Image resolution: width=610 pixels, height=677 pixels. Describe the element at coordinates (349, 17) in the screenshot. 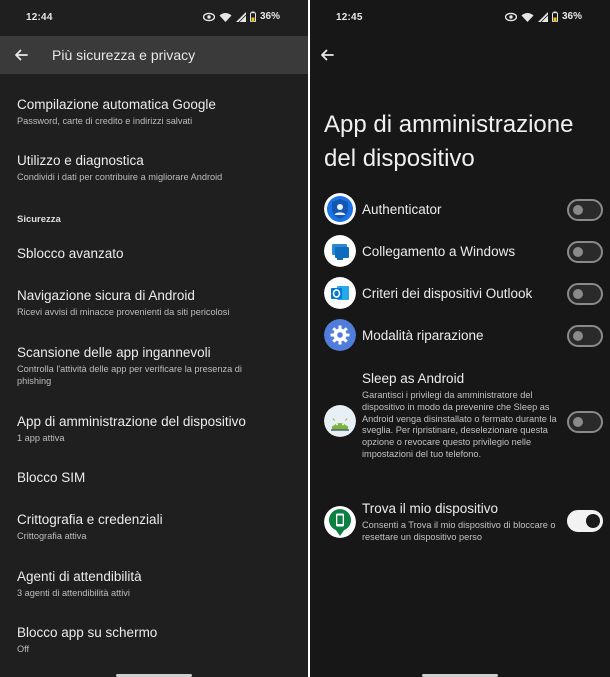

I see `status-time: 12:45` at that location.